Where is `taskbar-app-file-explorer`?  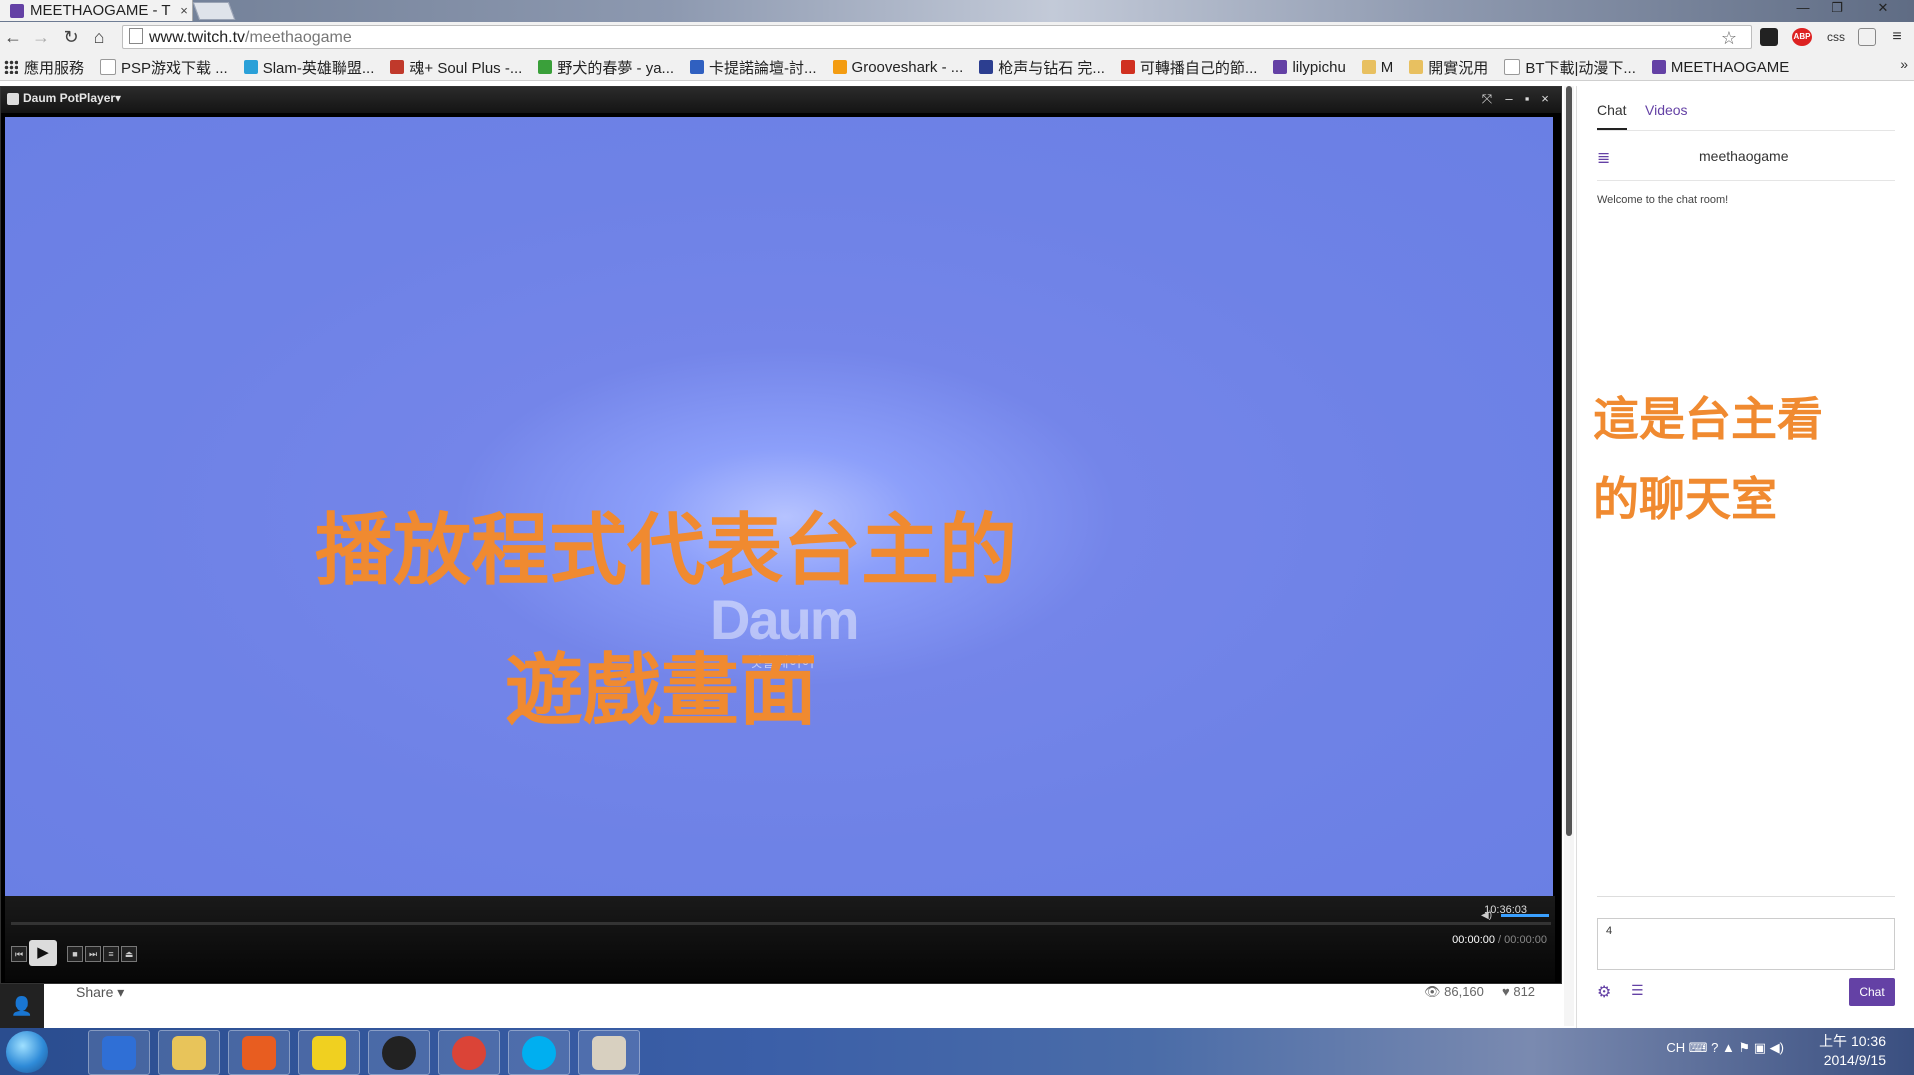 taskbar-app-file-explorer is located at coordinates (189, 1052).